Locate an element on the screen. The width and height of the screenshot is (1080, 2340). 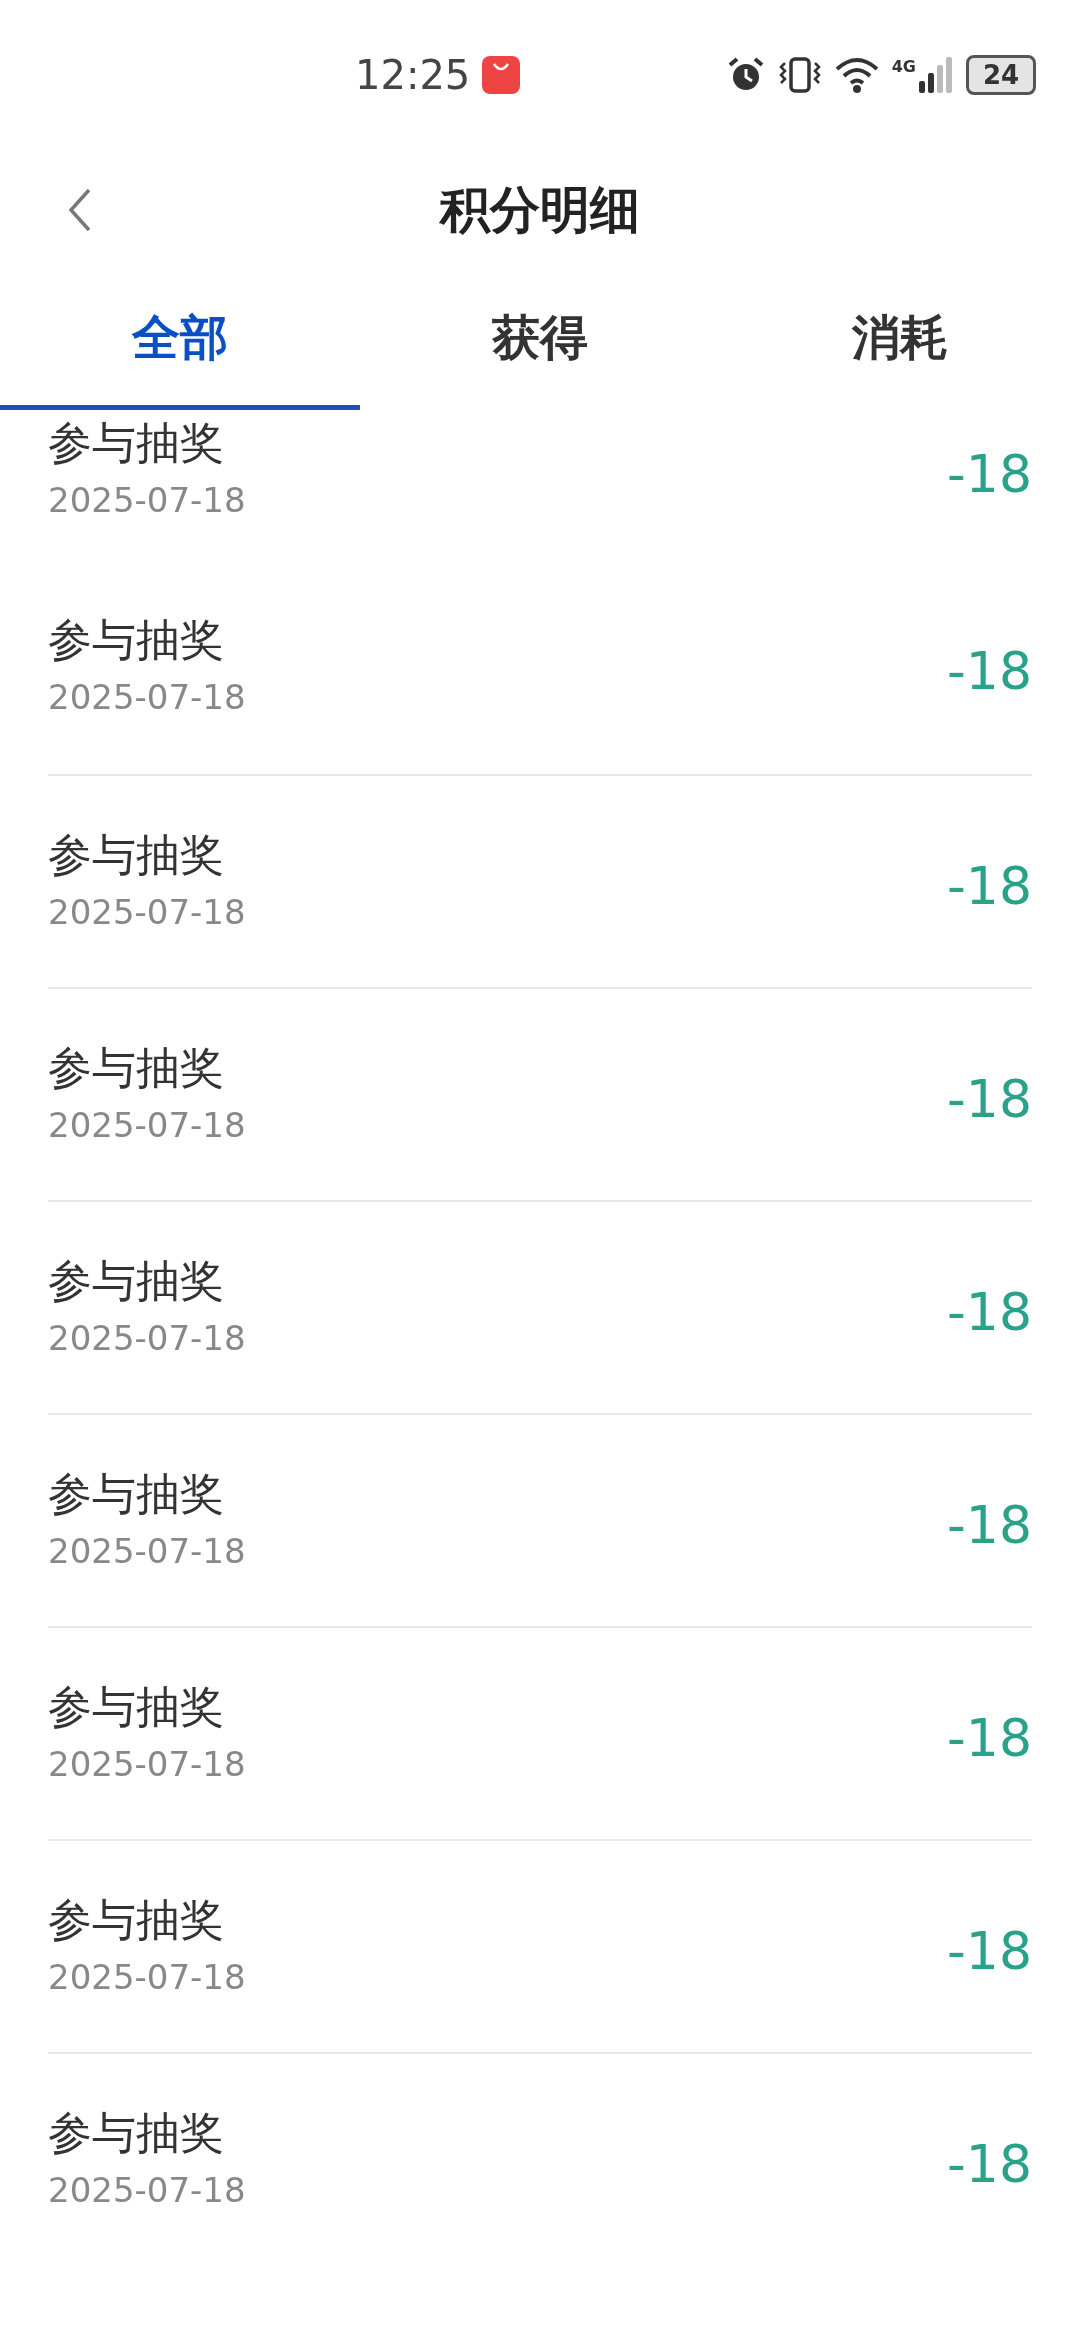
status-time: 12:25 is located at coordinates (413, 75).